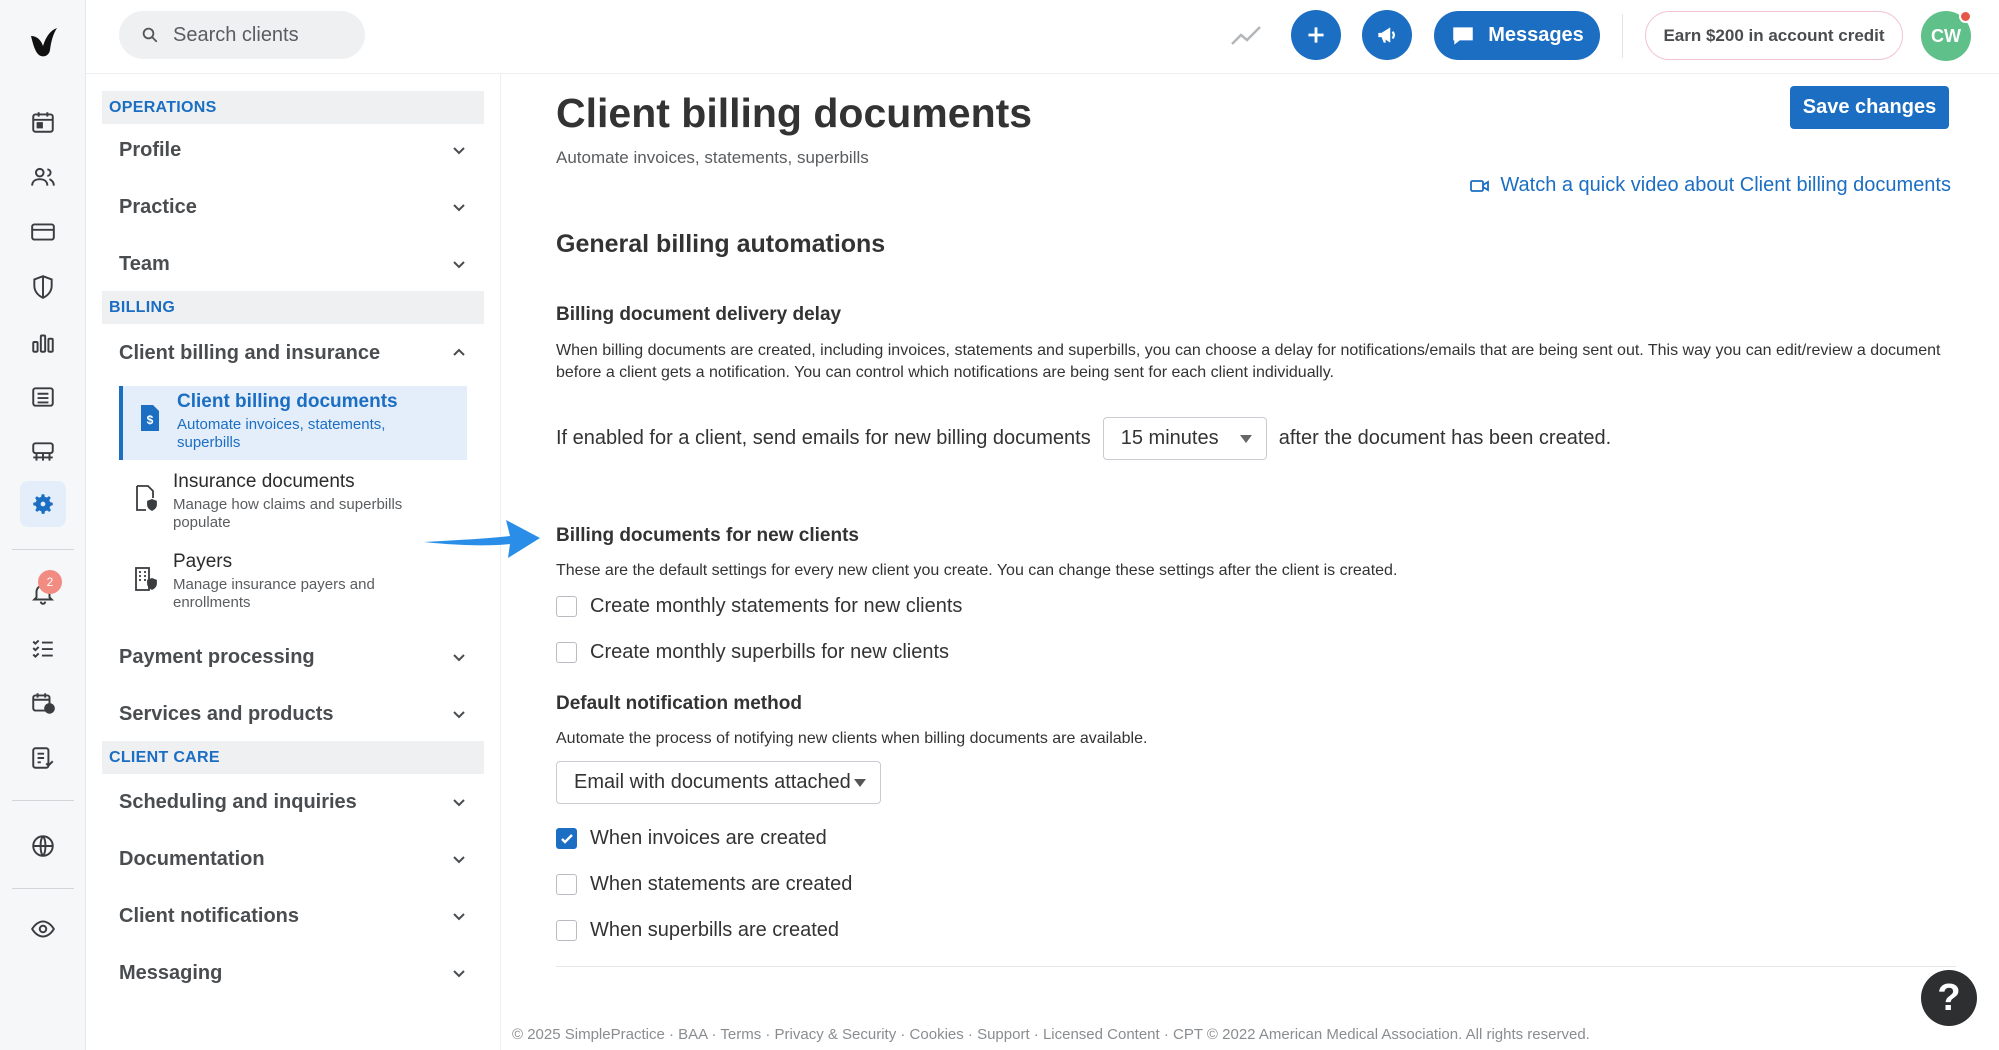 The height and width of the screenshot is (1050, 1999). What do you see at coordinates (43, 648) in the screenshot?
I see `tasks-icon` at bounding box center [43, 648].